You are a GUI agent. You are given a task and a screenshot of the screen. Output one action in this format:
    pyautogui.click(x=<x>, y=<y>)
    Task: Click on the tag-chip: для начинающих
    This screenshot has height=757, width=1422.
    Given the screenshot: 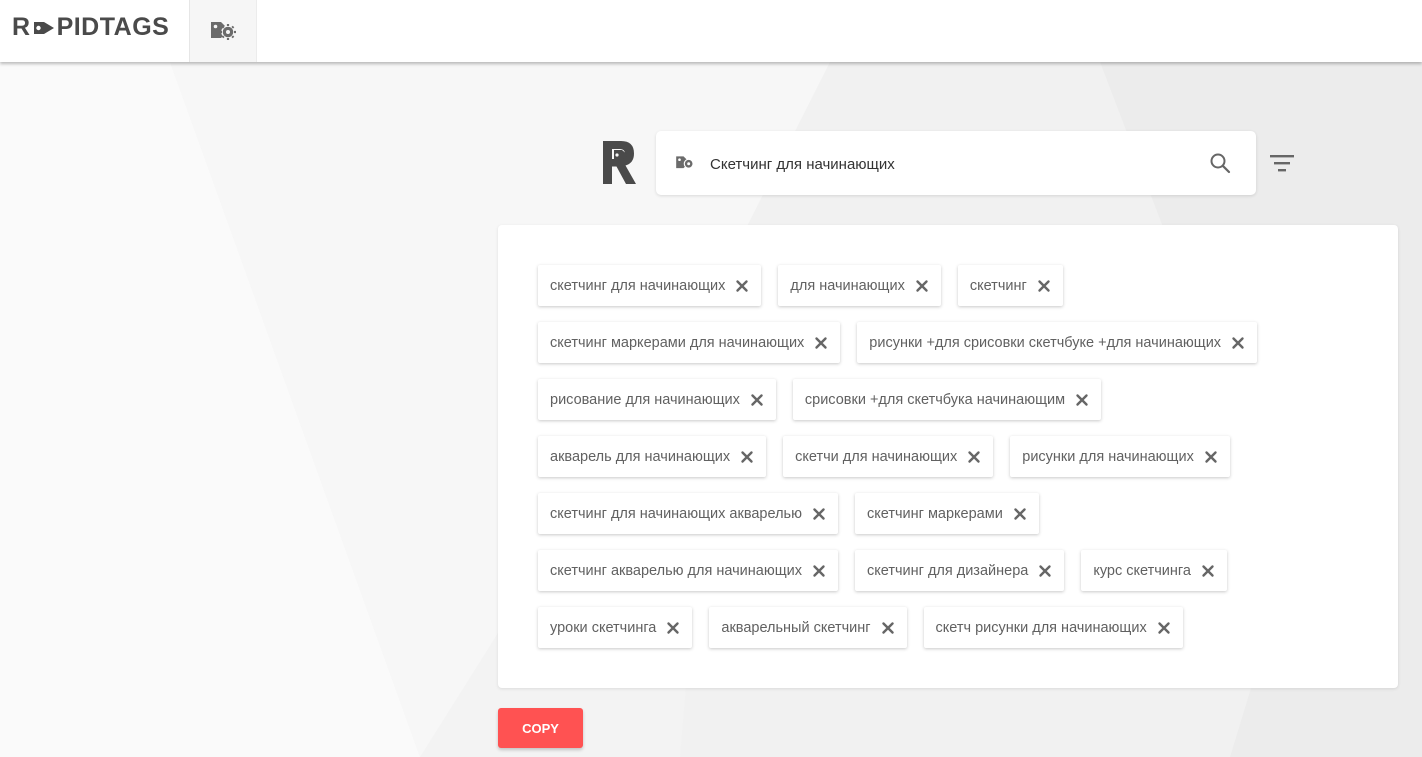 What is the action you would take?
    pyautogui.click(x=859, y=285)
    